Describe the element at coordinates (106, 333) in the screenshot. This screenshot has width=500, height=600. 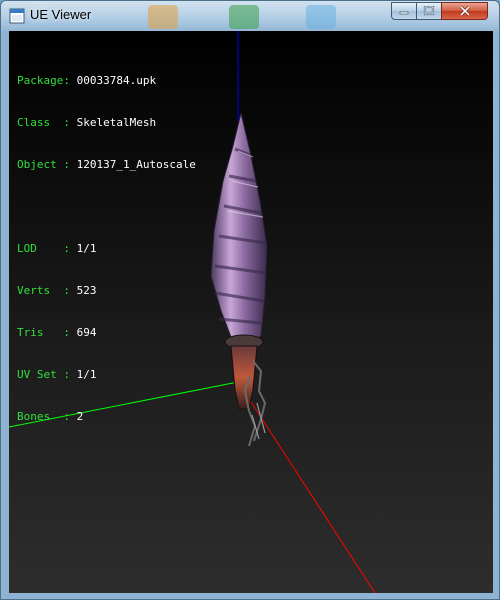
I see `info-row-tris: Tris : 694` at that location.